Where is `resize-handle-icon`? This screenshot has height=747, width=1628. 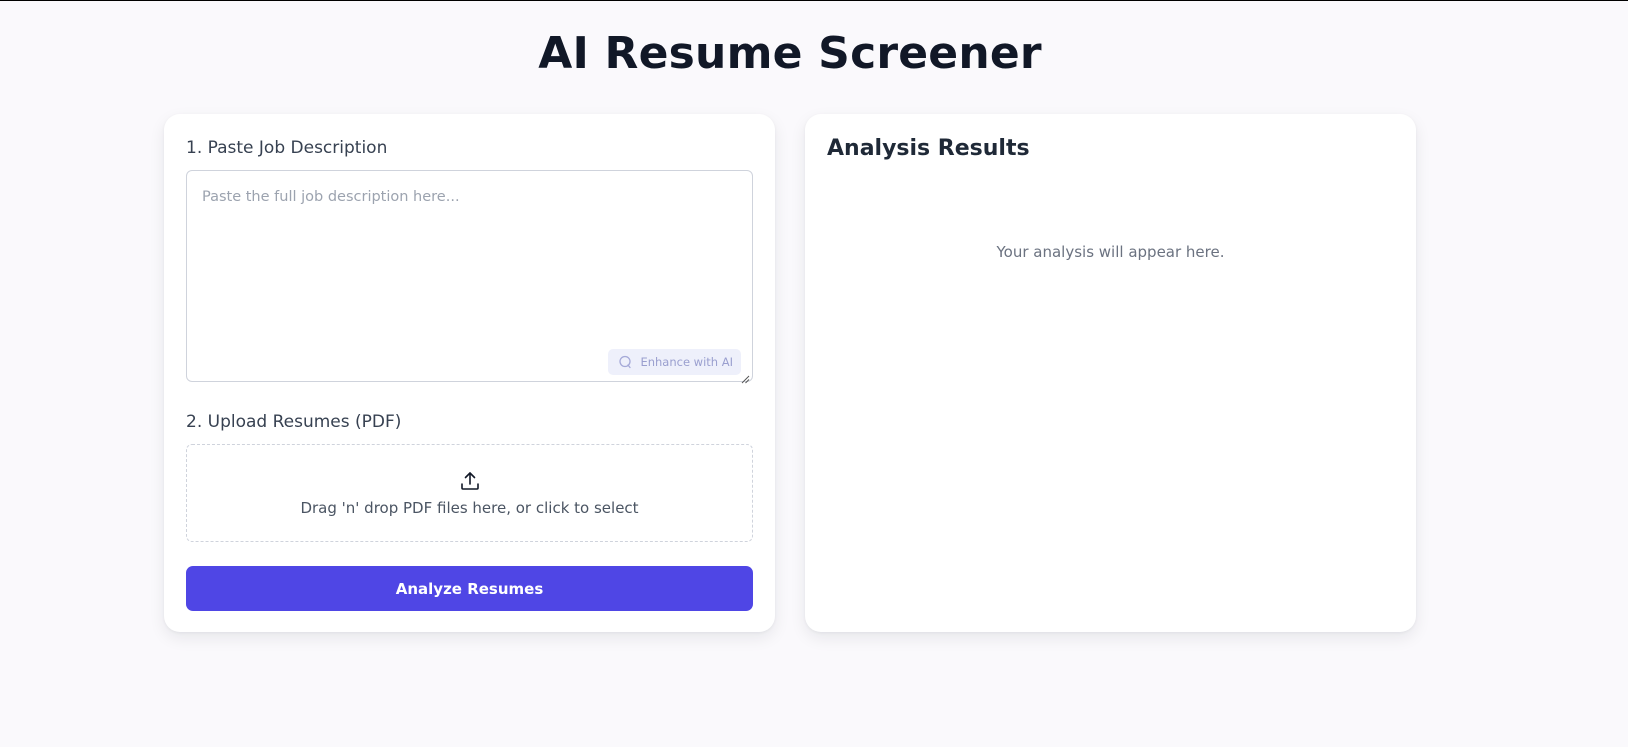
resize-handle-icon is located at coordinates (745, 376).